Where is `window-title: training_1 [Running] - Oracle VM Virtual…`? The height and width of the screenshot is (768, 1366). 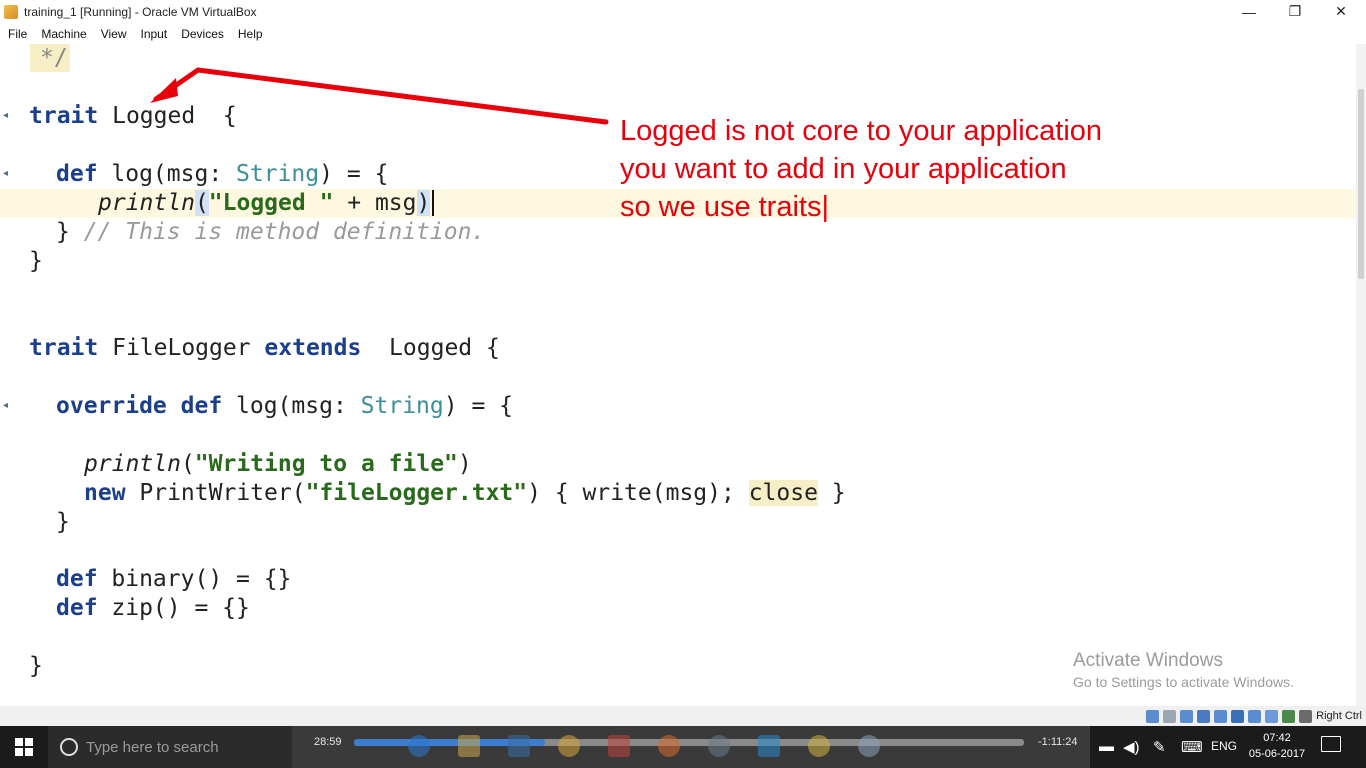 window-title: training_1 [Running] - Oracle VM Virtual… is located at coordinates (140, 11).